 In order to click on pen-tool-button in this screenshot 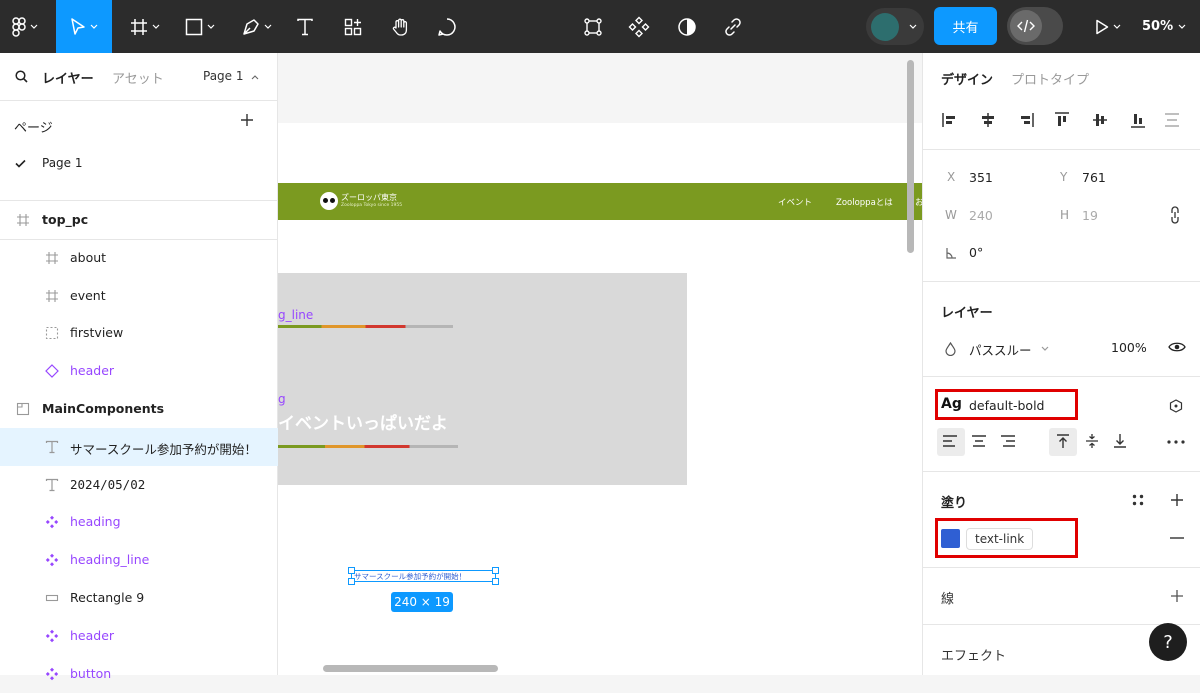, I will do `click(257, 26)`.